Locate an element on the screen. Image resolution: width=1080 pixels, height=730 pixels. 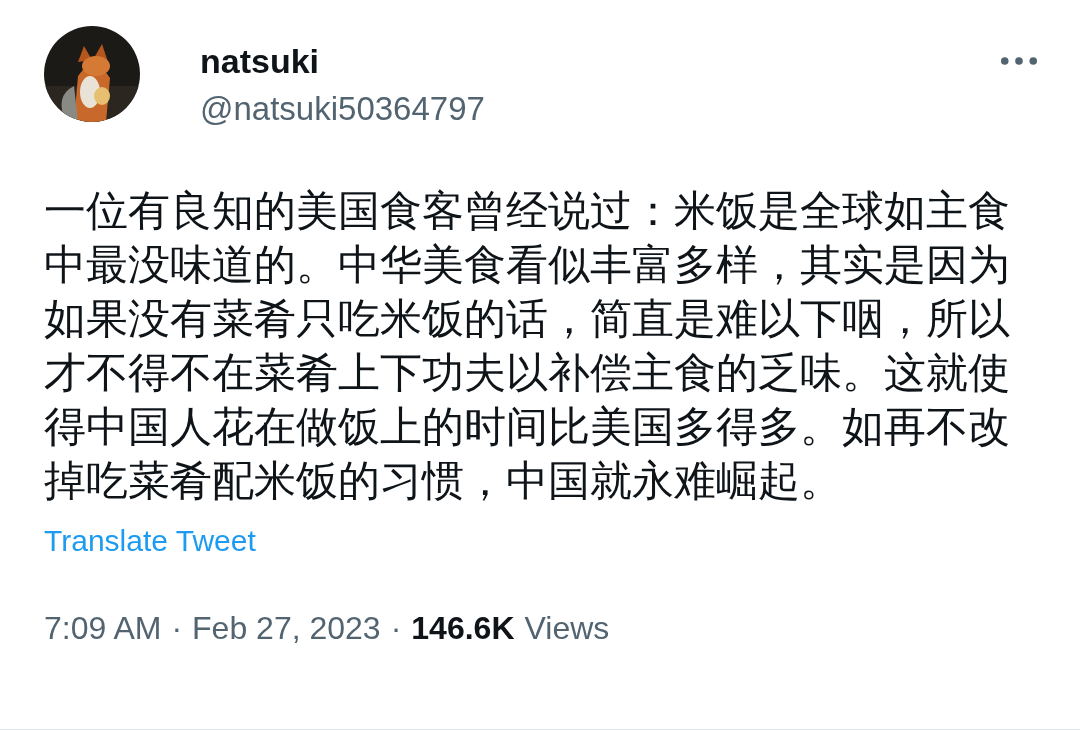
user-name: natsuki is located at coordinates (342, 61).